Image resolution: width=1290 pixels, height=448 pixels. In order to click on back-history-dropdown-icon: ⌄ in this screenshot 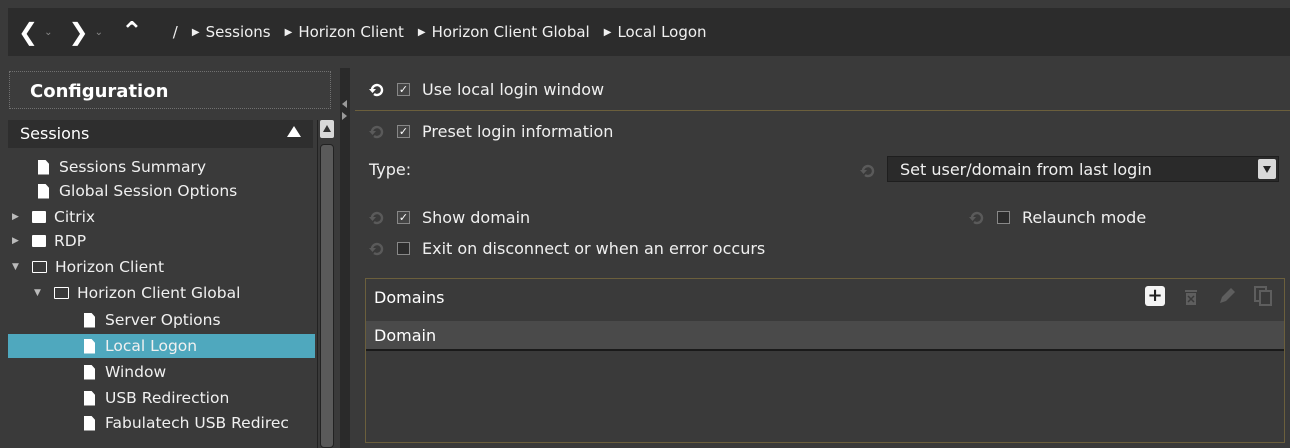, I will do `click(48, 32)`.